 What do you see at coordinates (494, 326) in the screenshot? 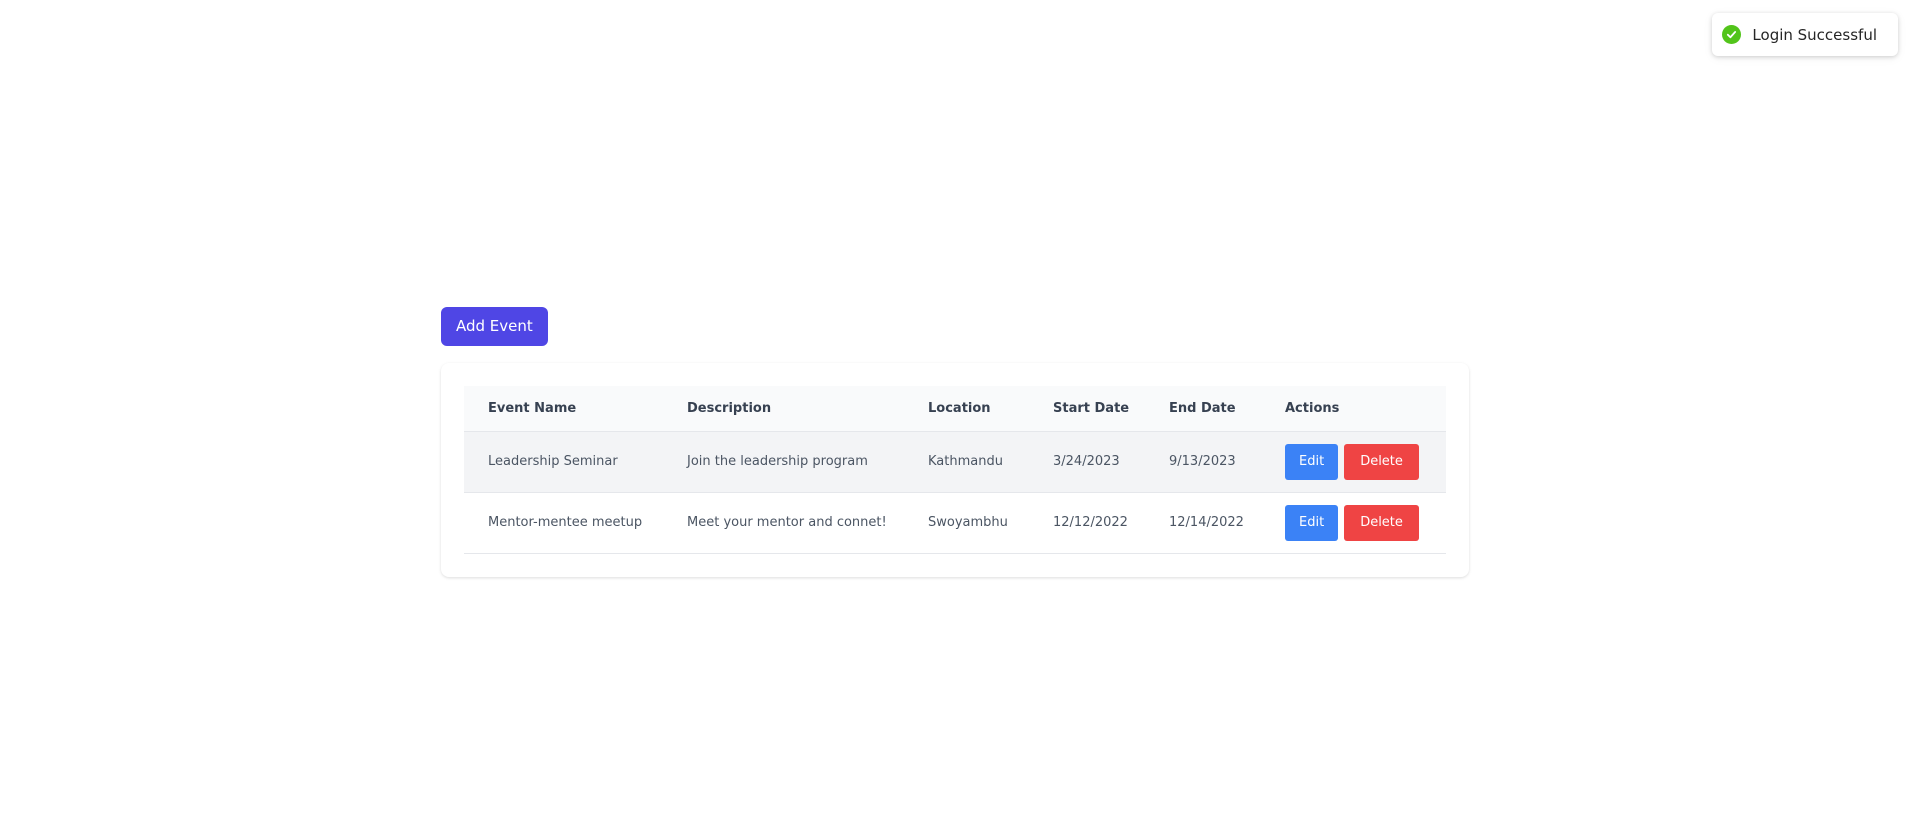
I see `add-event-button: Add Event` at bounding box center [494, 326].